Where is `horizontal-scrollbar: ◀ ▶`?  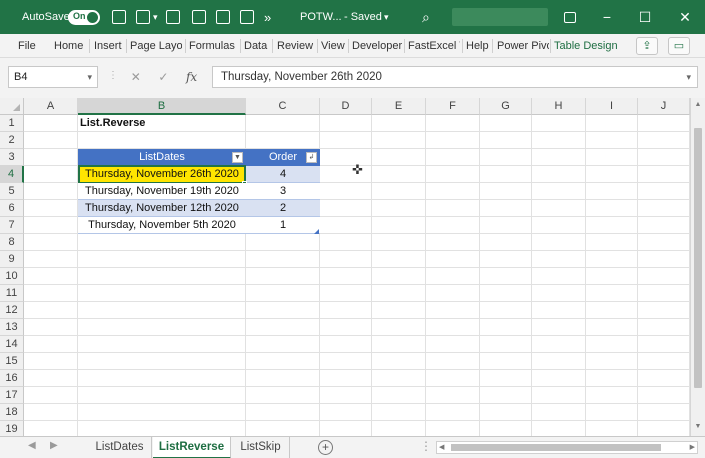 horizontal-scrollbar: ◀ ▶ is located at coordinates (567, 447).